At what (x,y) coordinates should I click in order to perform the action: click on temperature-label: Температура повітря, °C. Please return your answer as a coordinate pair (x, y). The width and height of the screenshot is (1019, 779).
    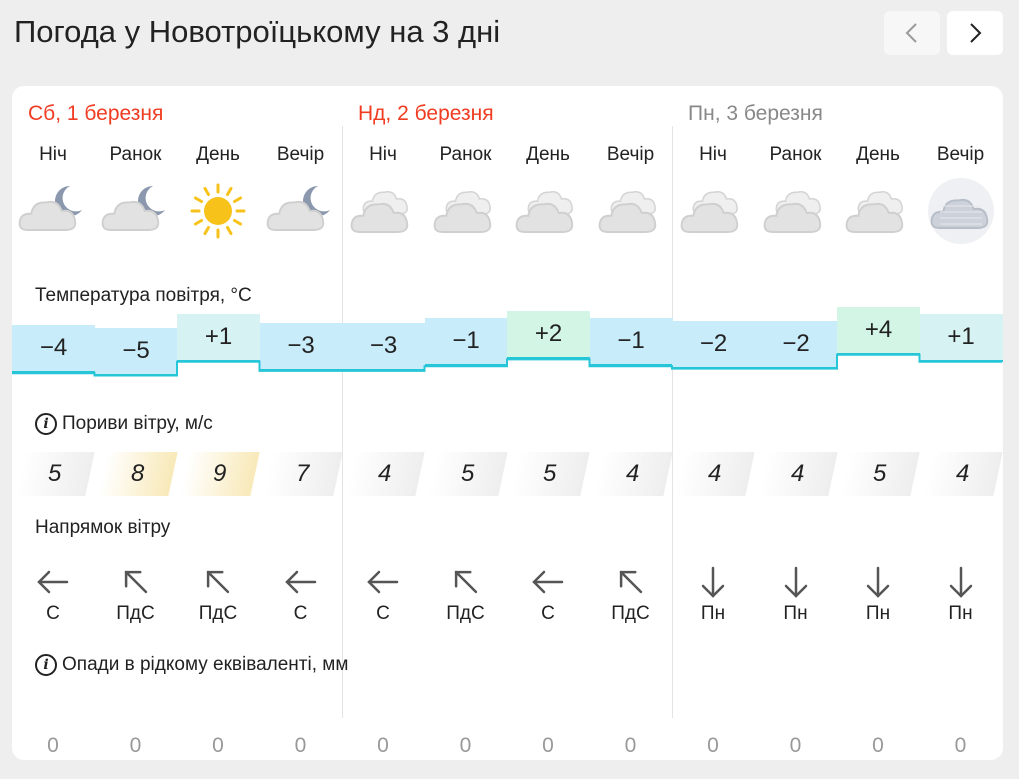
    Looking at the image, I should click on (143, 295).